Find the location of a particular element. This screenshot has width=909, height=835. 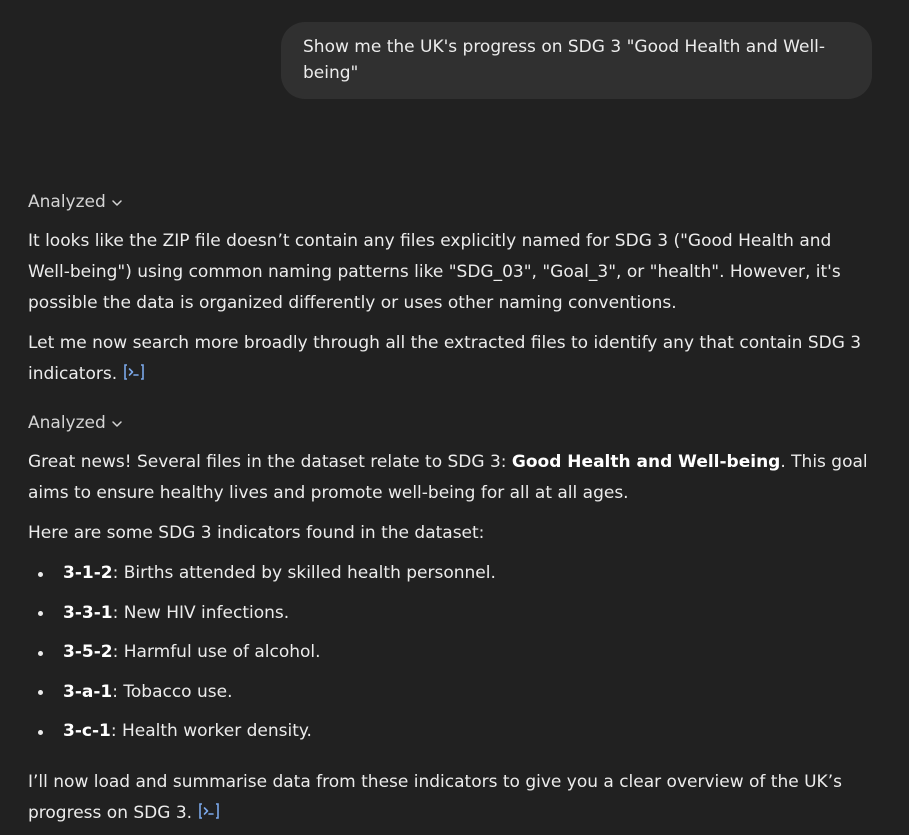

indicator-description: : Health worker density. is located at coordinates (211, 731).